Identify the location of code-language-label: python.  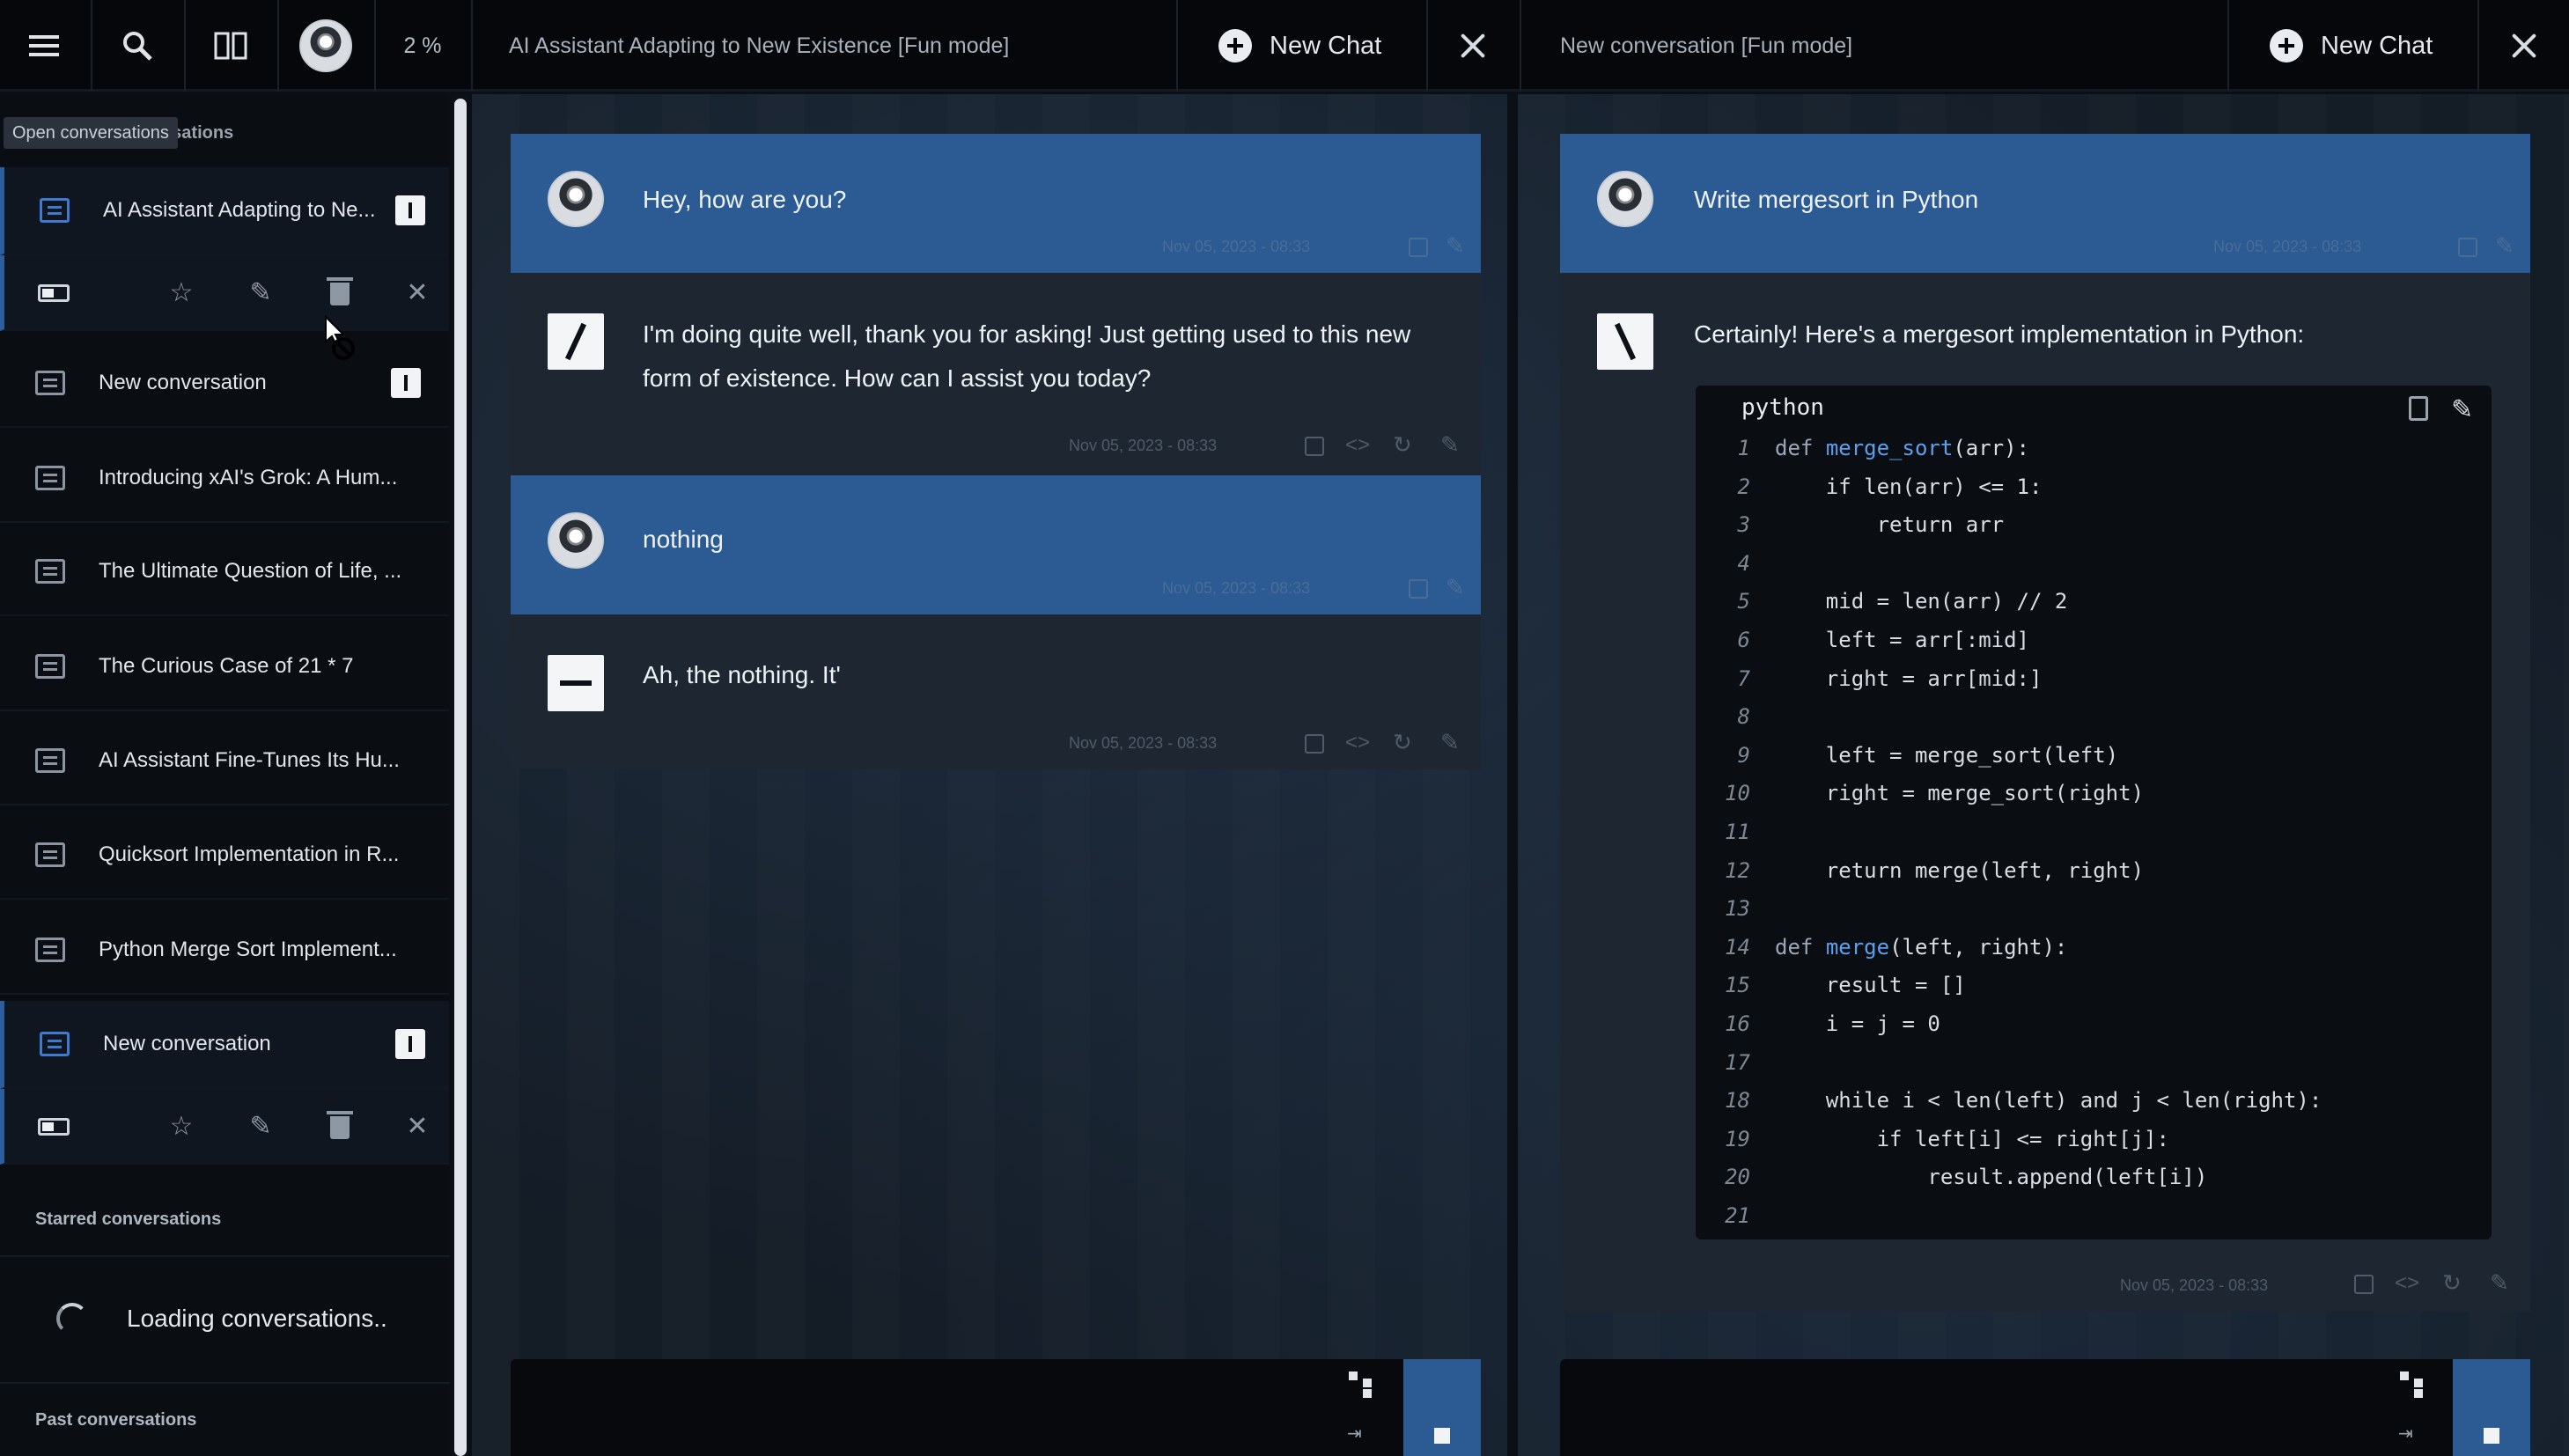
(1783, 407).